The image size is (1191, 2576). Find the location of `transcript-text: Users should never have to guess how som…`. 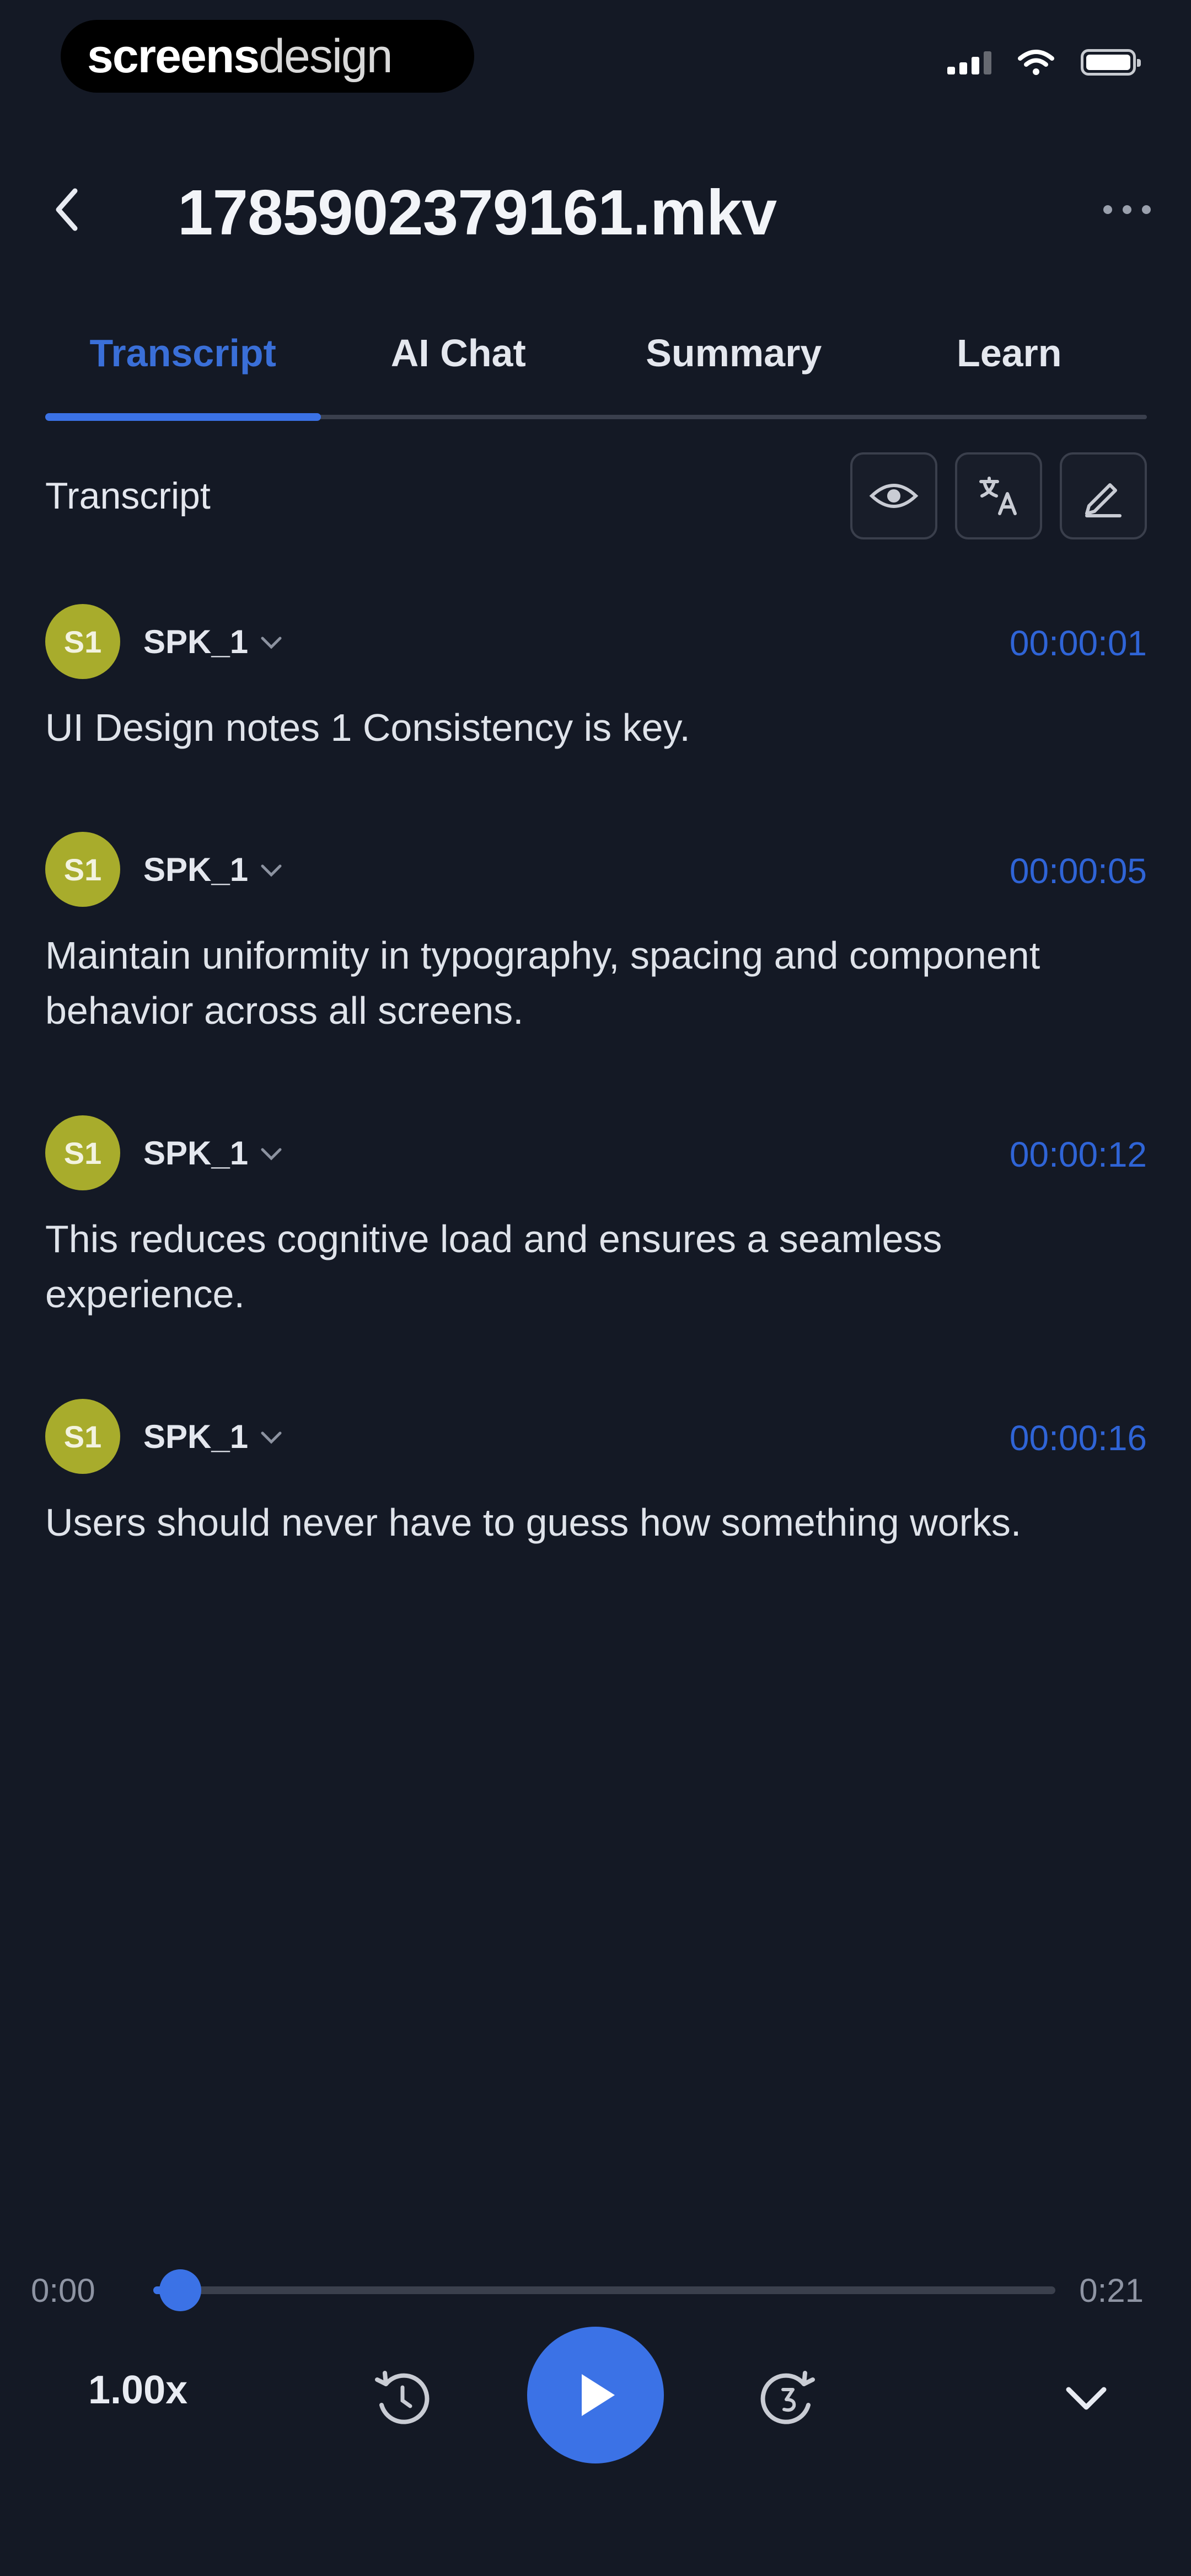

transcript-text: Users should never have to guess how som… is located at coordinates (533, 1522).